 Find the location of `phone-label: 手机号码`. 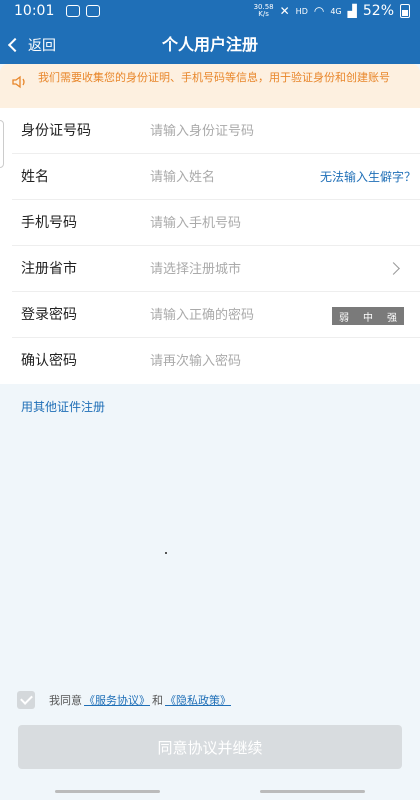

phone-label: 手机号码 is located at coordinates (49, 223).